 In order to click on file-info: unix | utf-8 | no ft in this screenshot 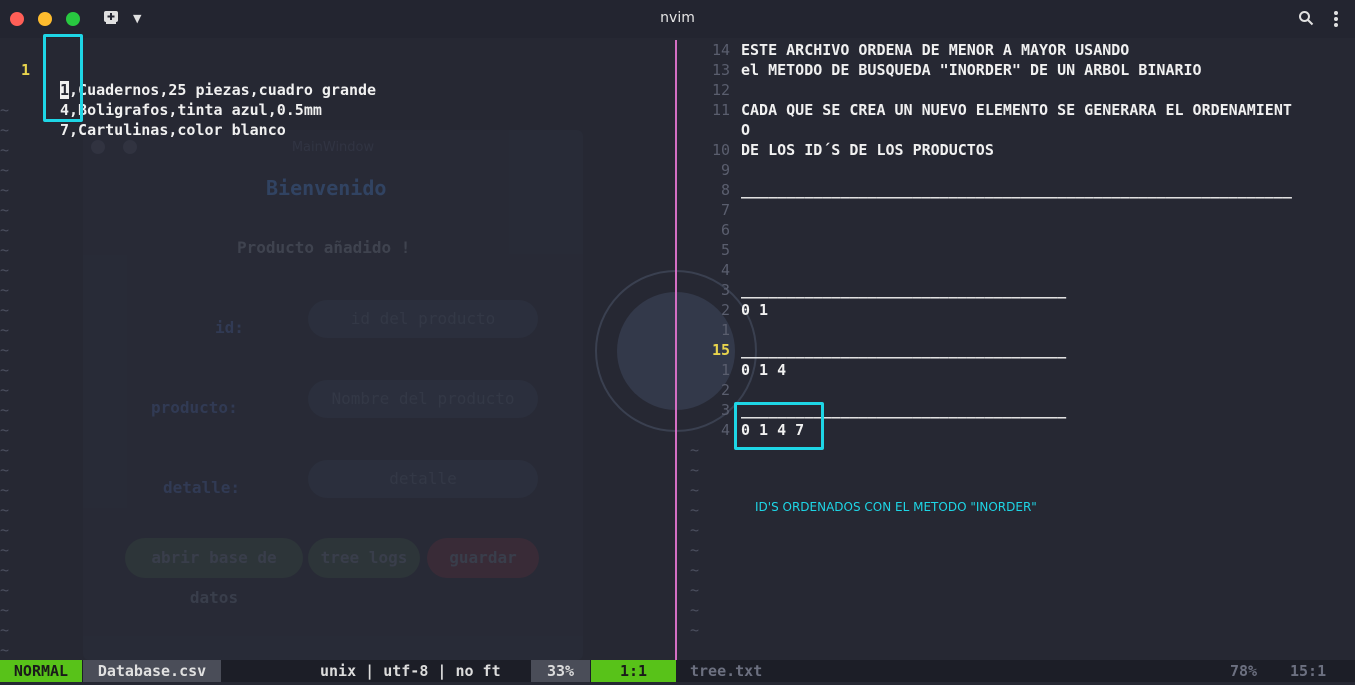, I will do `click(410, 671)`.